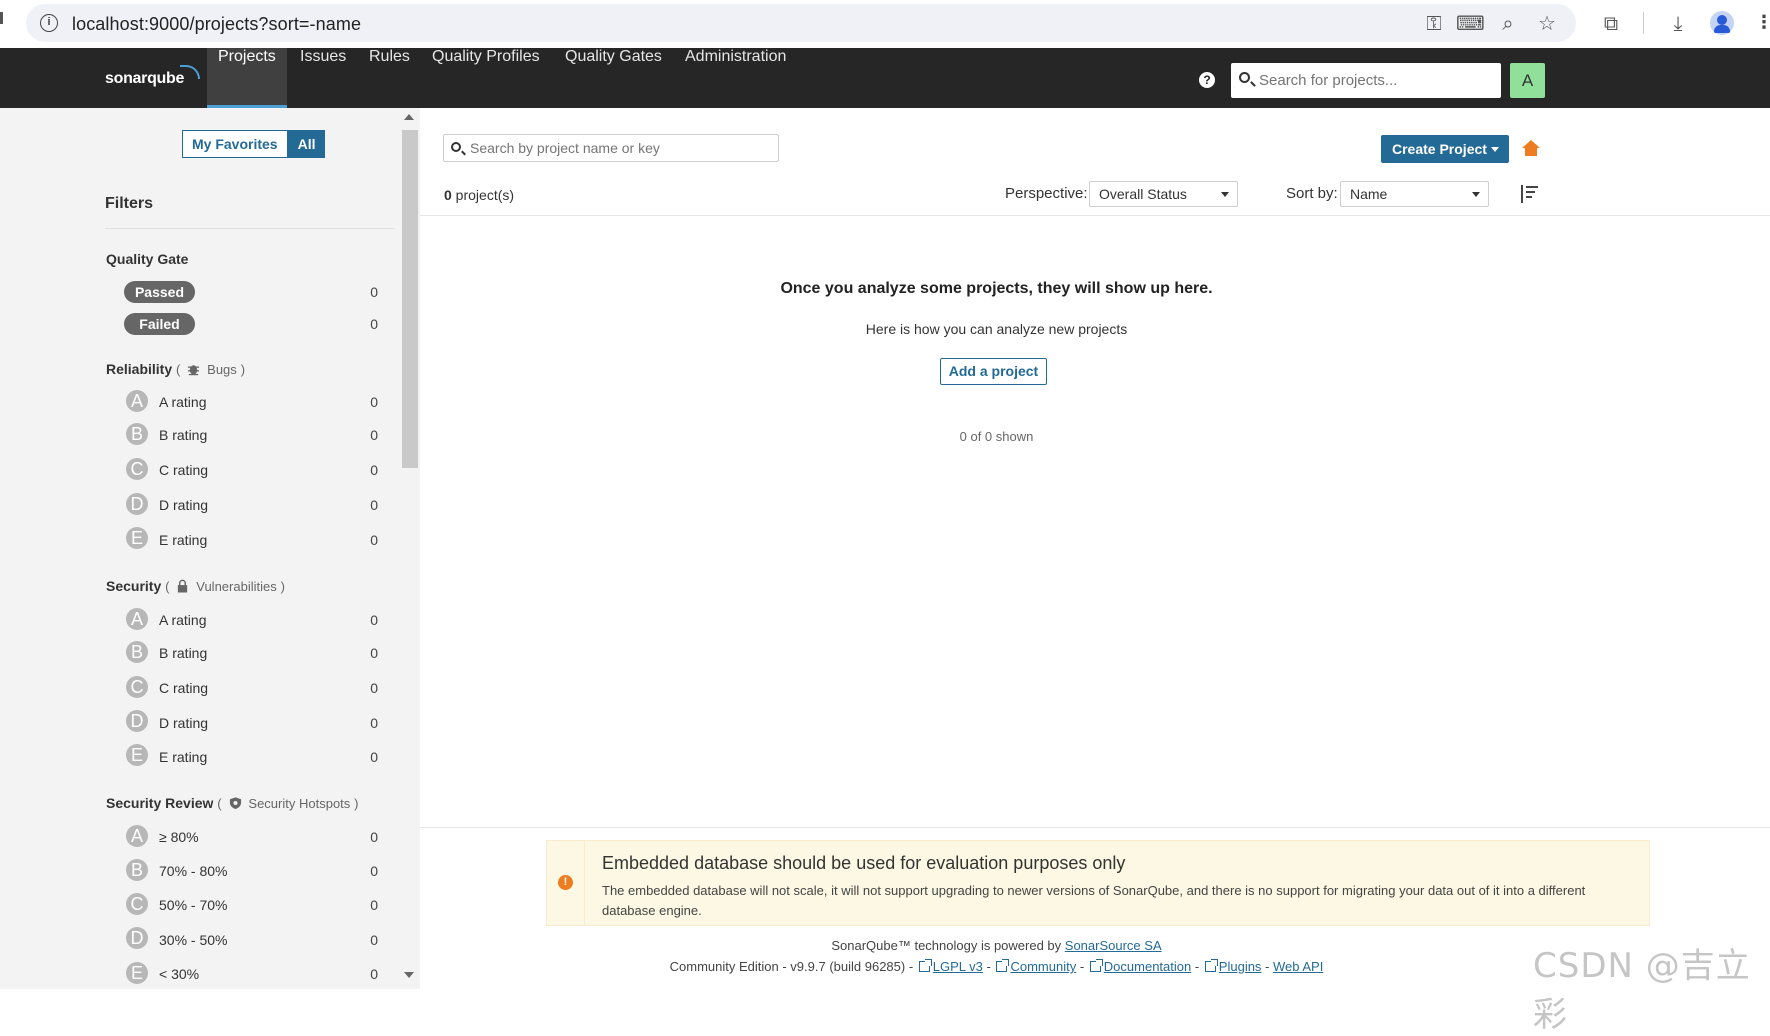 Image resolution: width=1770 pixels, height=1036 pixels. What do you see at coordinates (183, 653) in the screenshot?
I see `security-b-filter: B rating` at bounding box center [183, 653].